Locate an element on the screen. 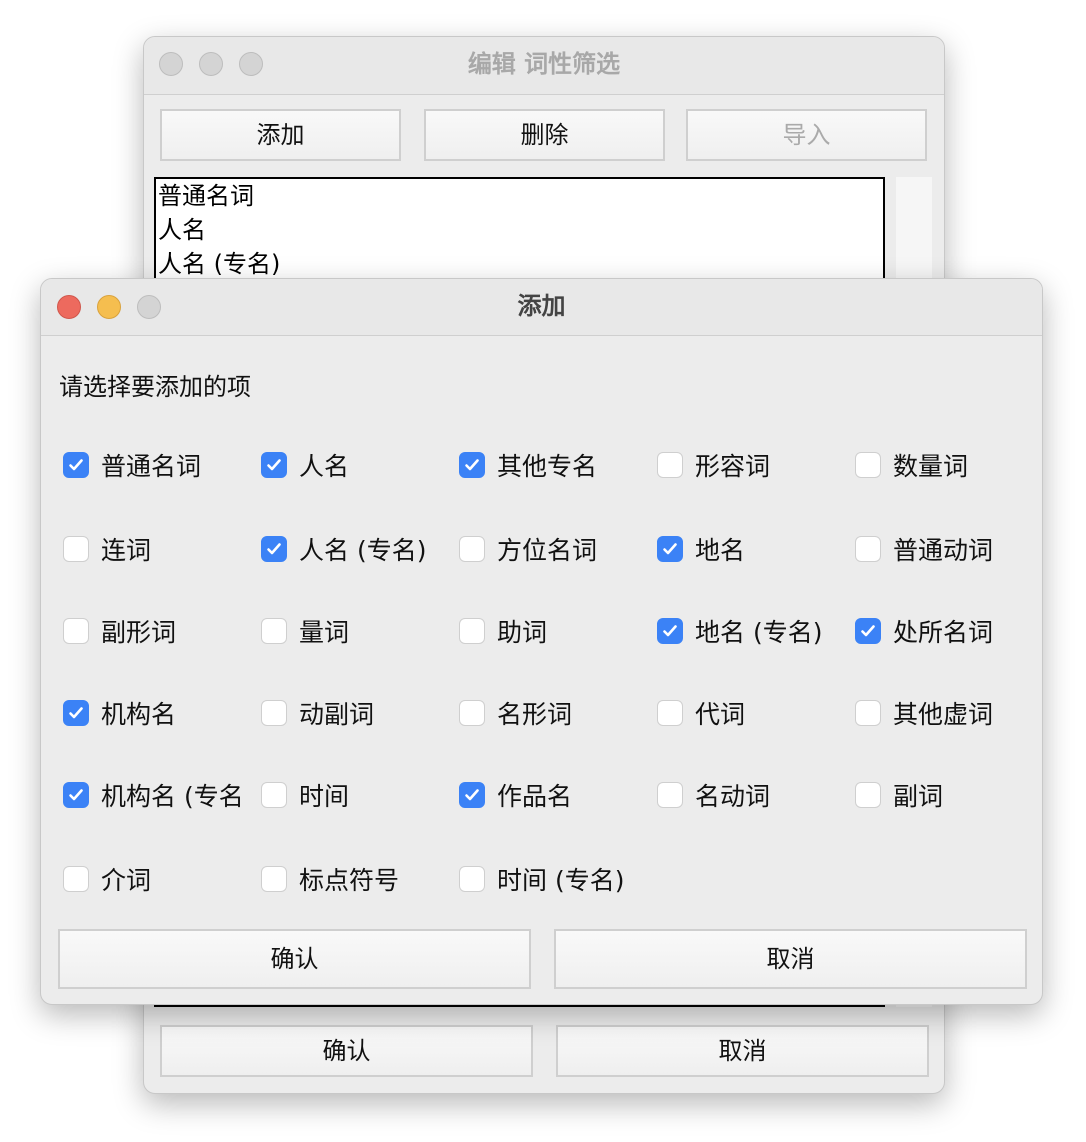 The height and width of the screenshot is (1142, 1086). option-label: 普通动词 is located at coordinates (943, 550).